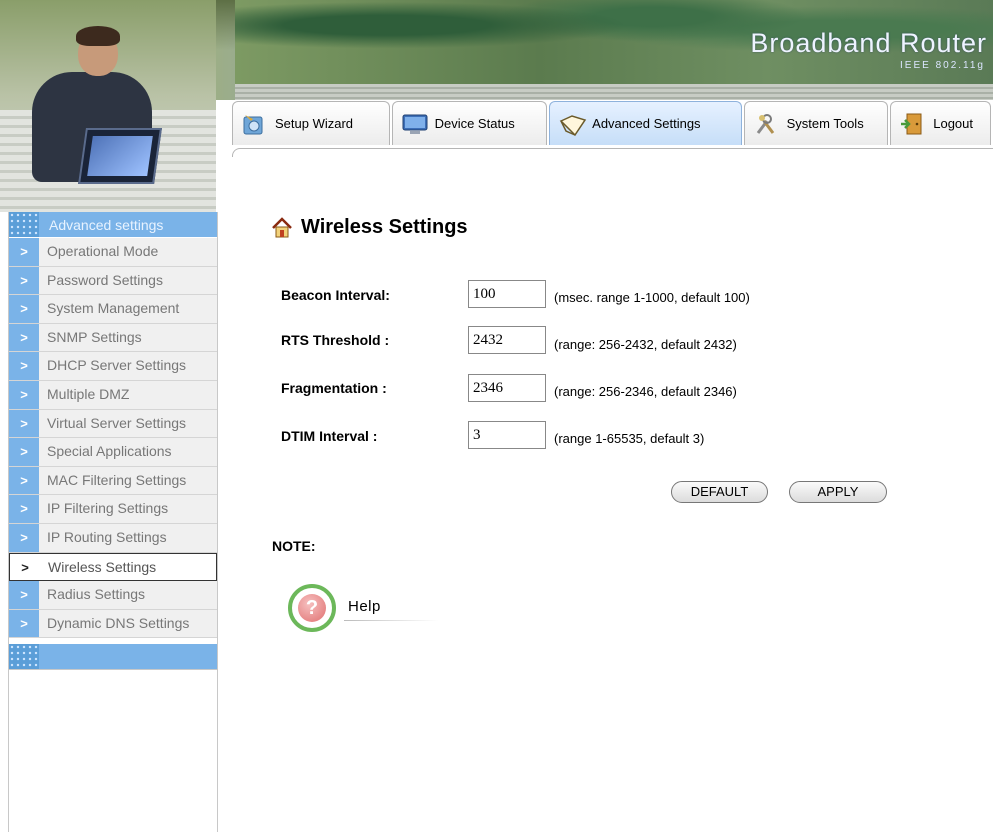 This screenshot has height=832, width=993. What do you see at coordinates (645, 344) in the screenshot?
I see `rts-threshold-hint: (range: 256-2432, default 2432)` at bounding box center [645, 344].